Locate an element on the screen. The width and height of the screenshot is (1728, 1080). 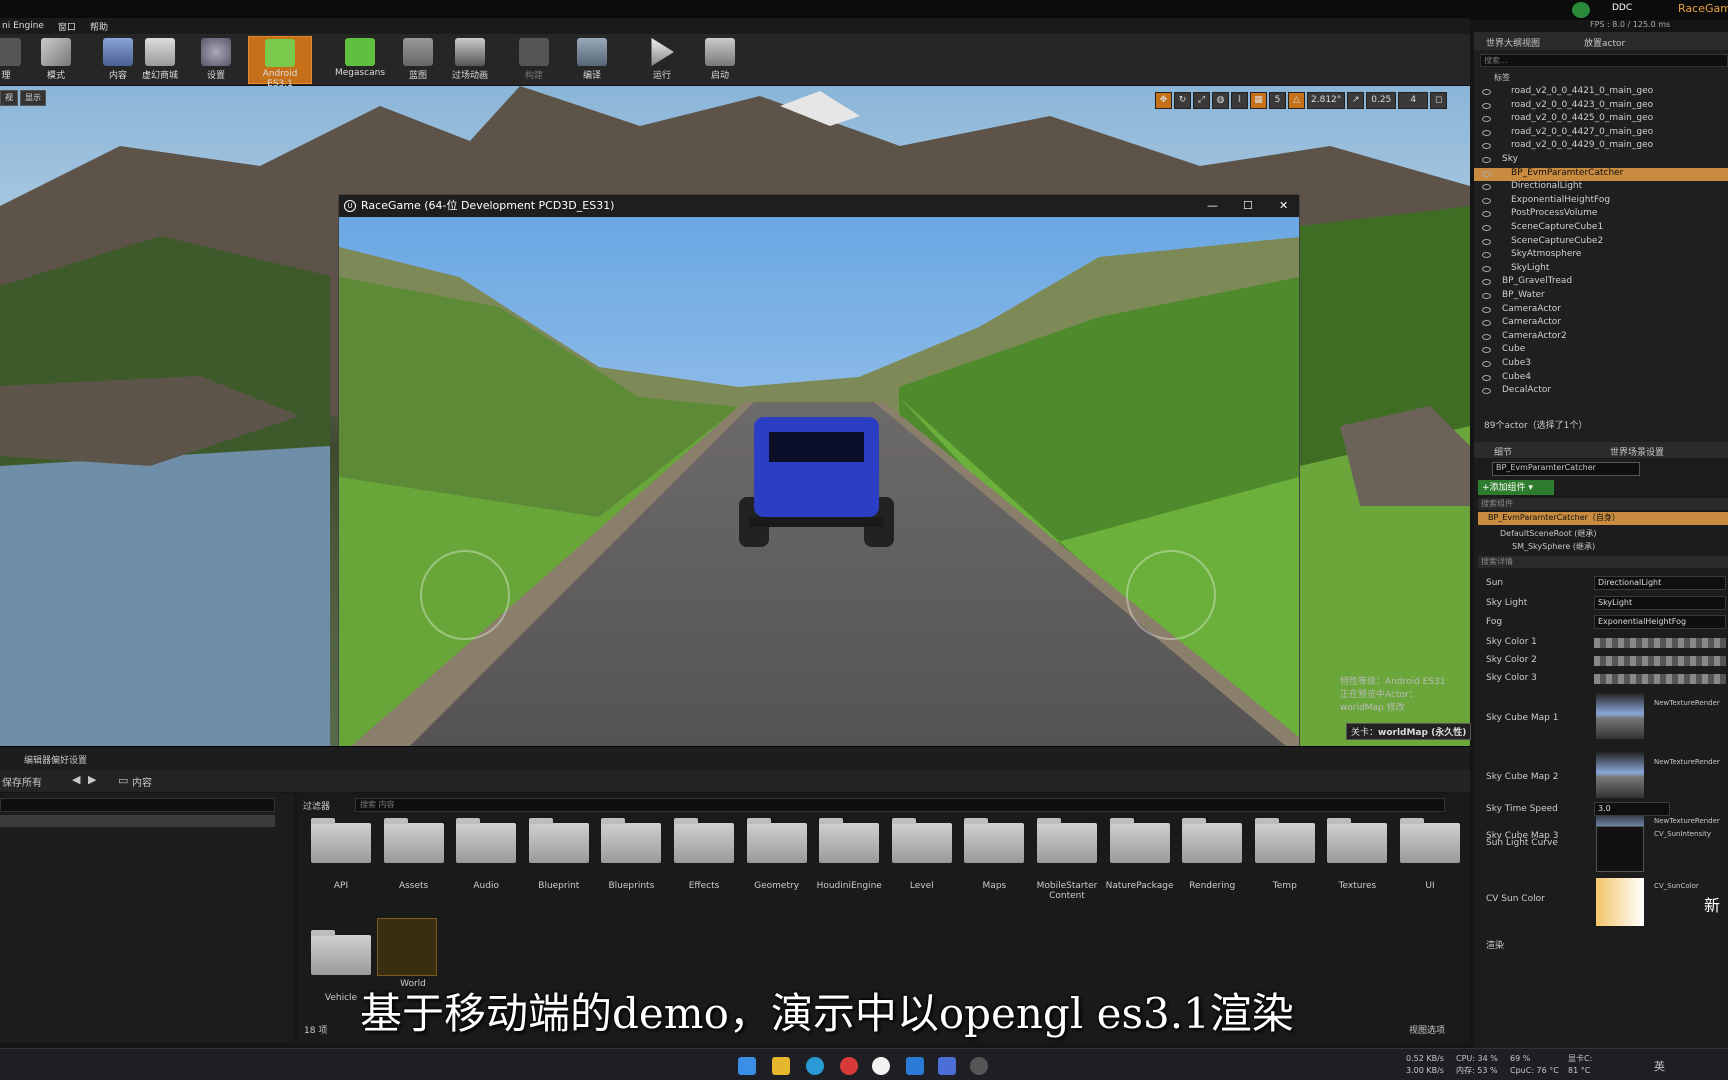
toolbar-blueprints-button: 蓝图 is located at coordinates (418, 60).